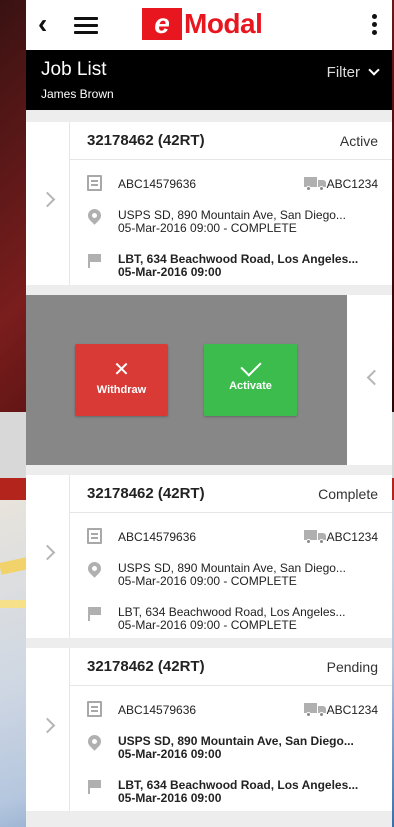 The width and height of the screenshot is (394, 827). I want to click on title-bar: Job List James Brown Filter, so click(209, 80).